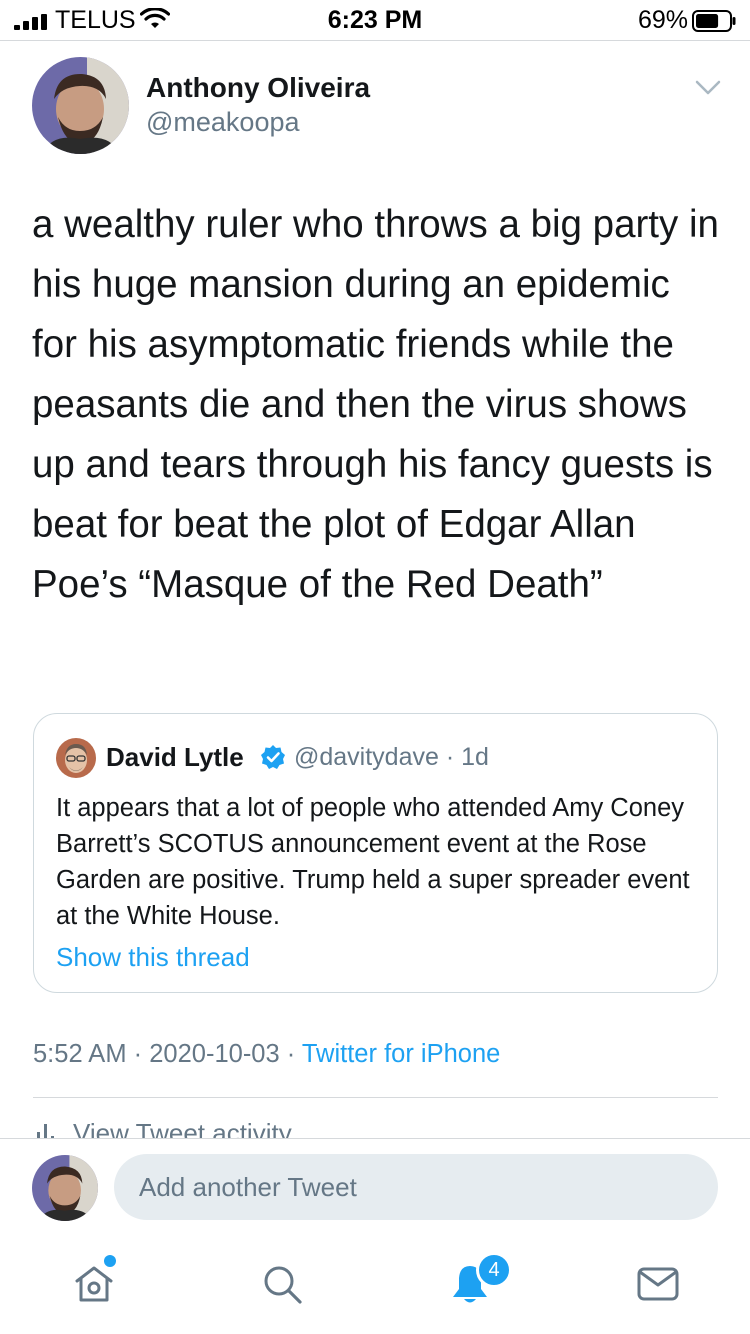 The width and height of the screenshot is (750, 1334). Describe the element at coordinates (182, 1128) in the screenshot. I see `view-activity-label: View Tweet activity` at that location.